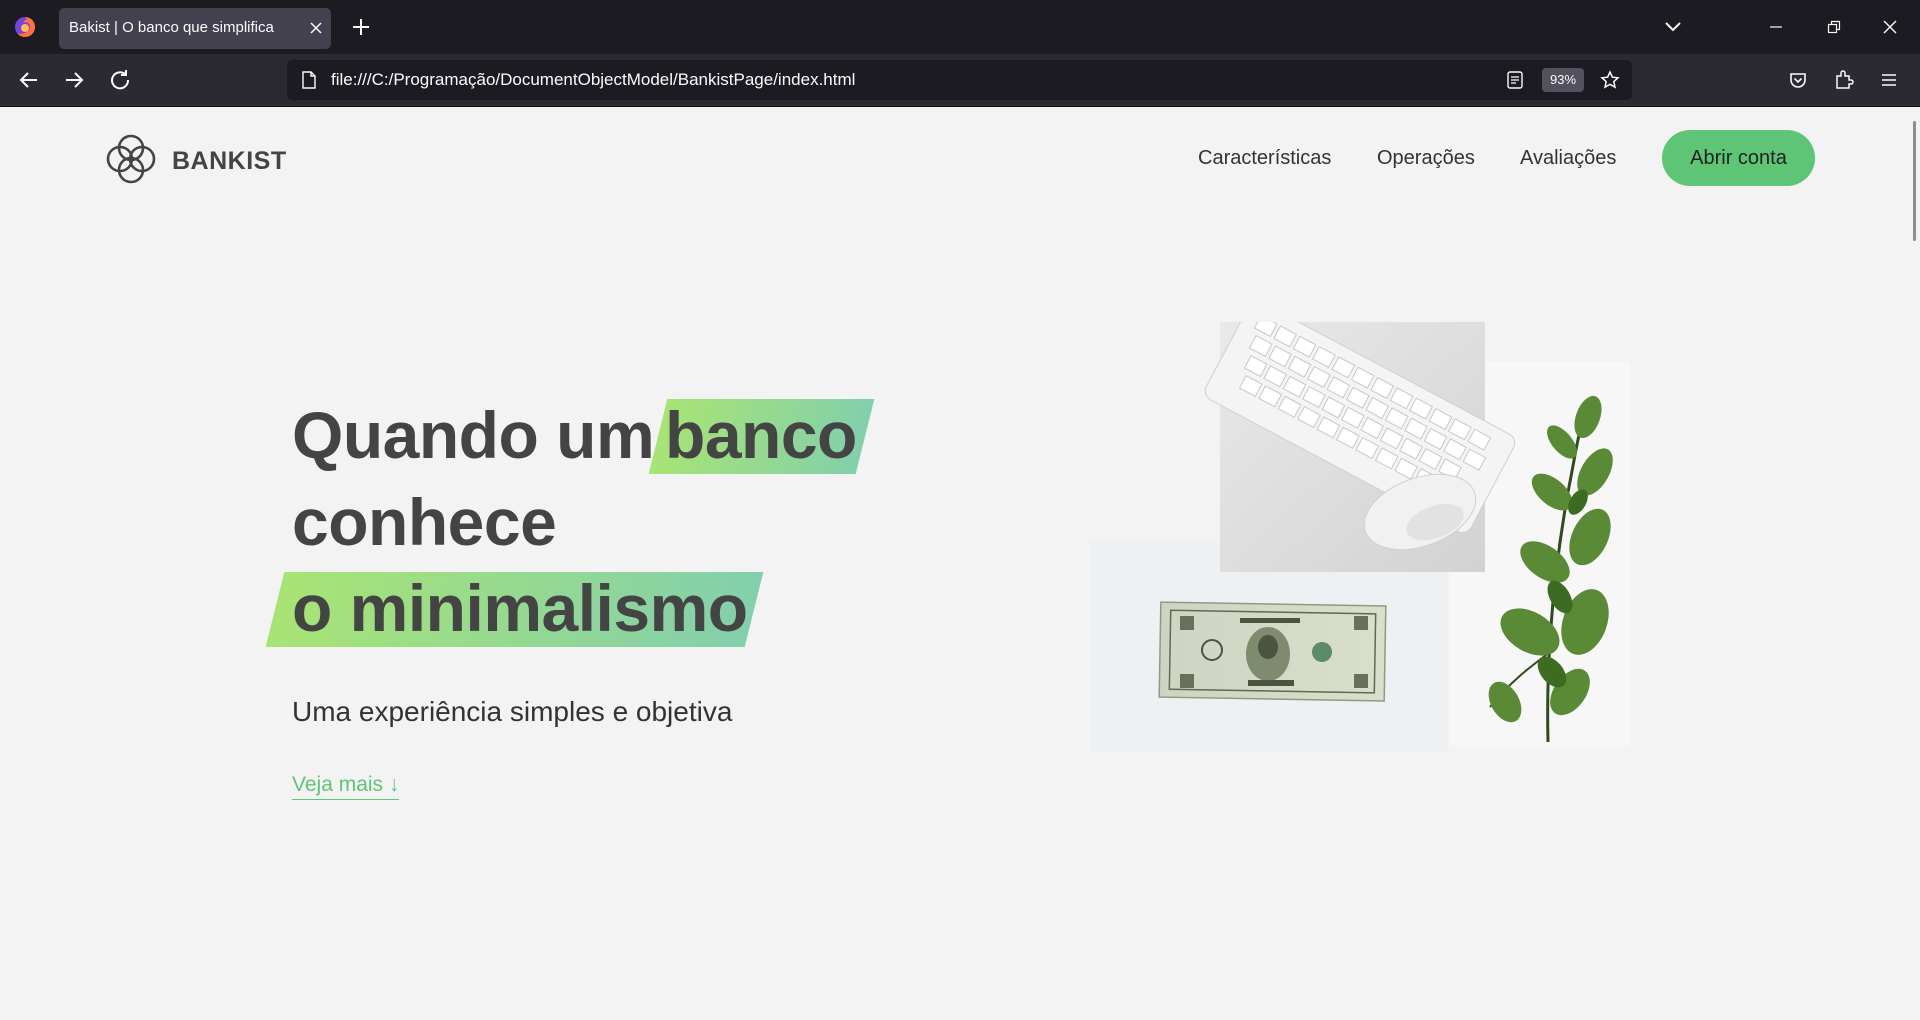 The height and width of the screenshot is (1020, 1920). Describe the element at coordinates (1515, 80) in the screenshot. I see `reader-view-icon` at that location.